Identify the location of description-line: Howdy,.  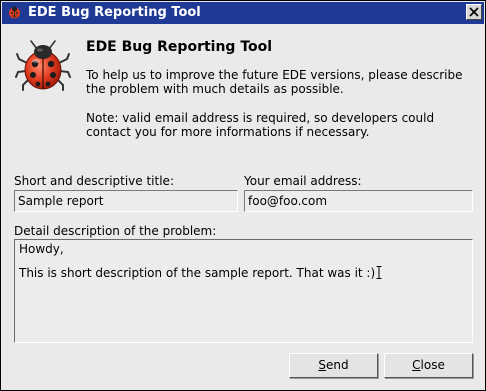
(41, 249).